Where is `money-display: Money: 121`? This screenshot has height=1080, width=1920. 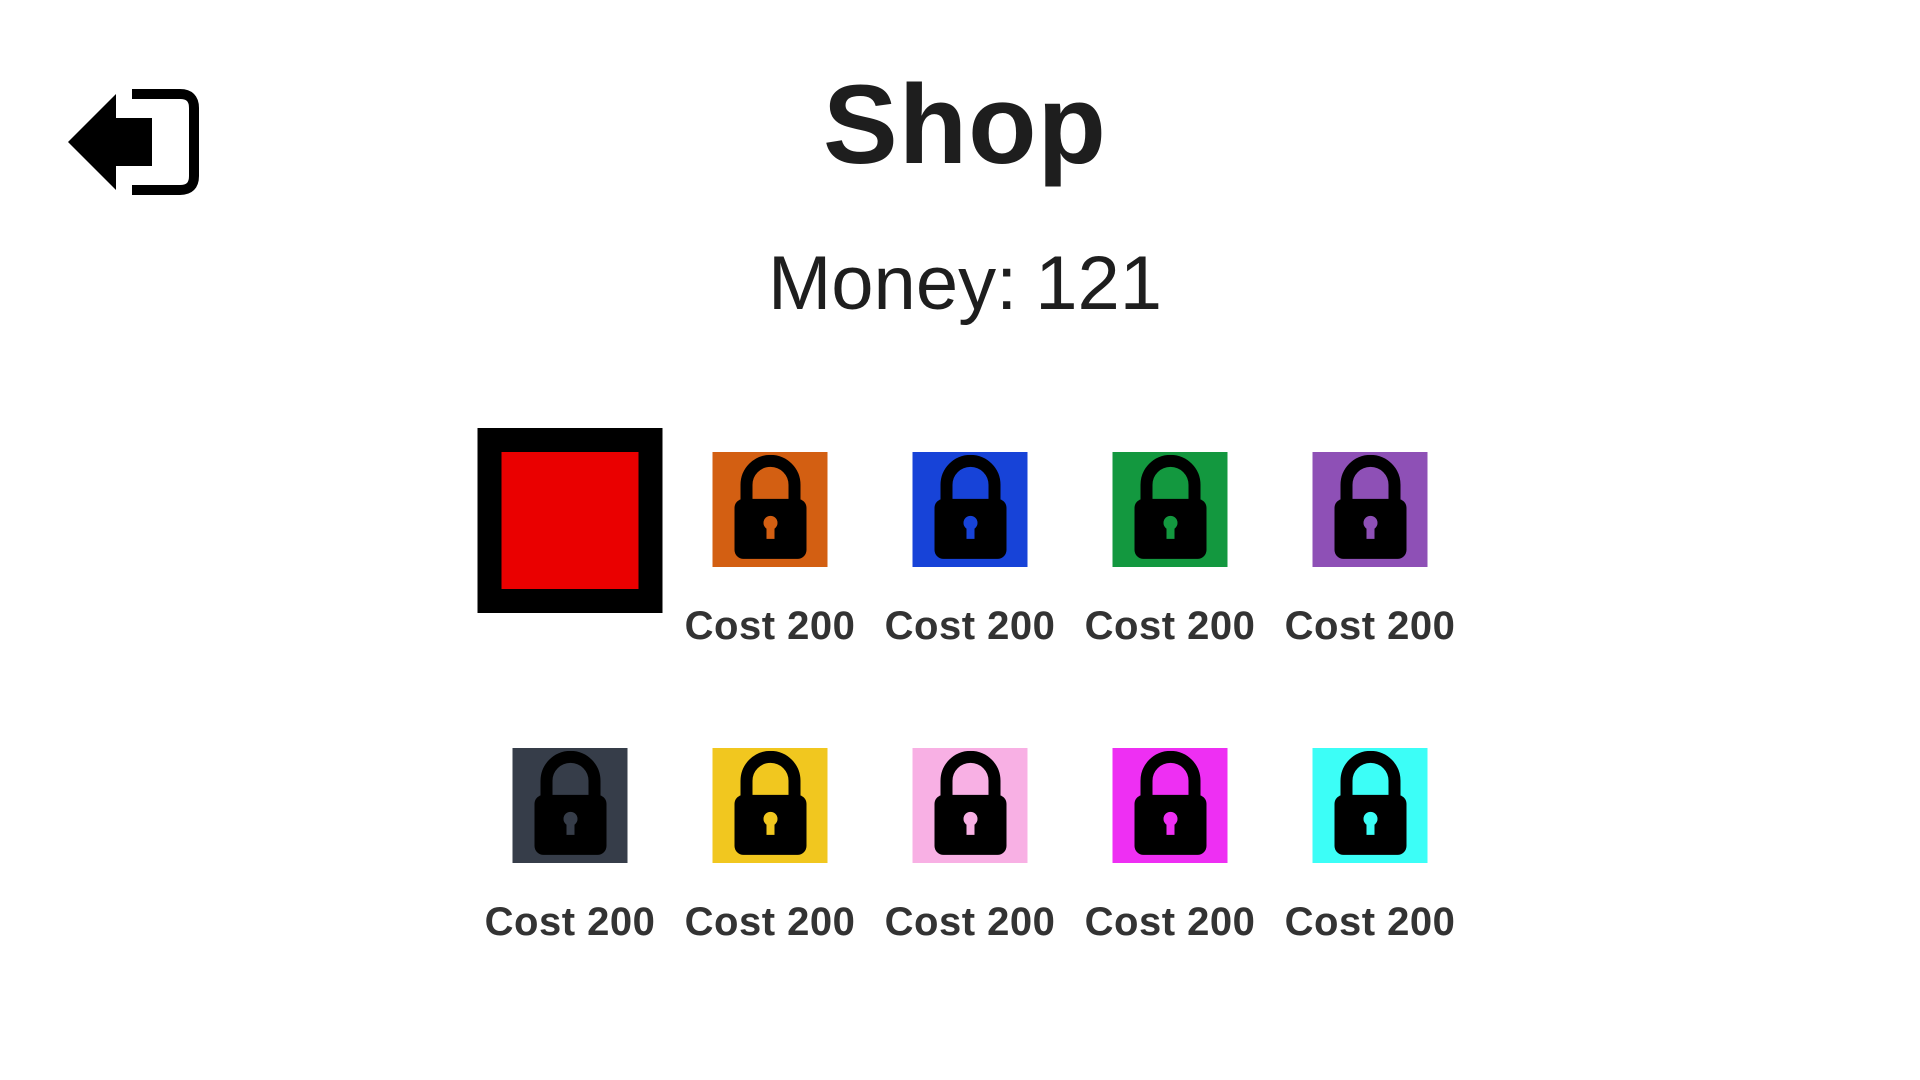 money-display: Money: 121 is located at coordinates (960, 283).